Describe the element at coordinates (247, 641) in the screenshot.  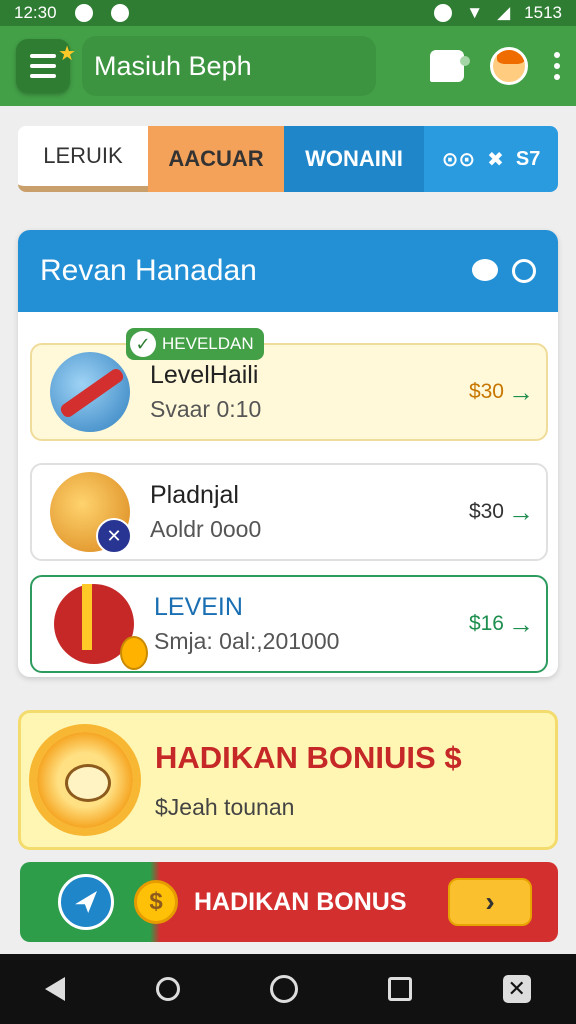
I see `item-subtitle: Smja: 0al:,201000` at that location.